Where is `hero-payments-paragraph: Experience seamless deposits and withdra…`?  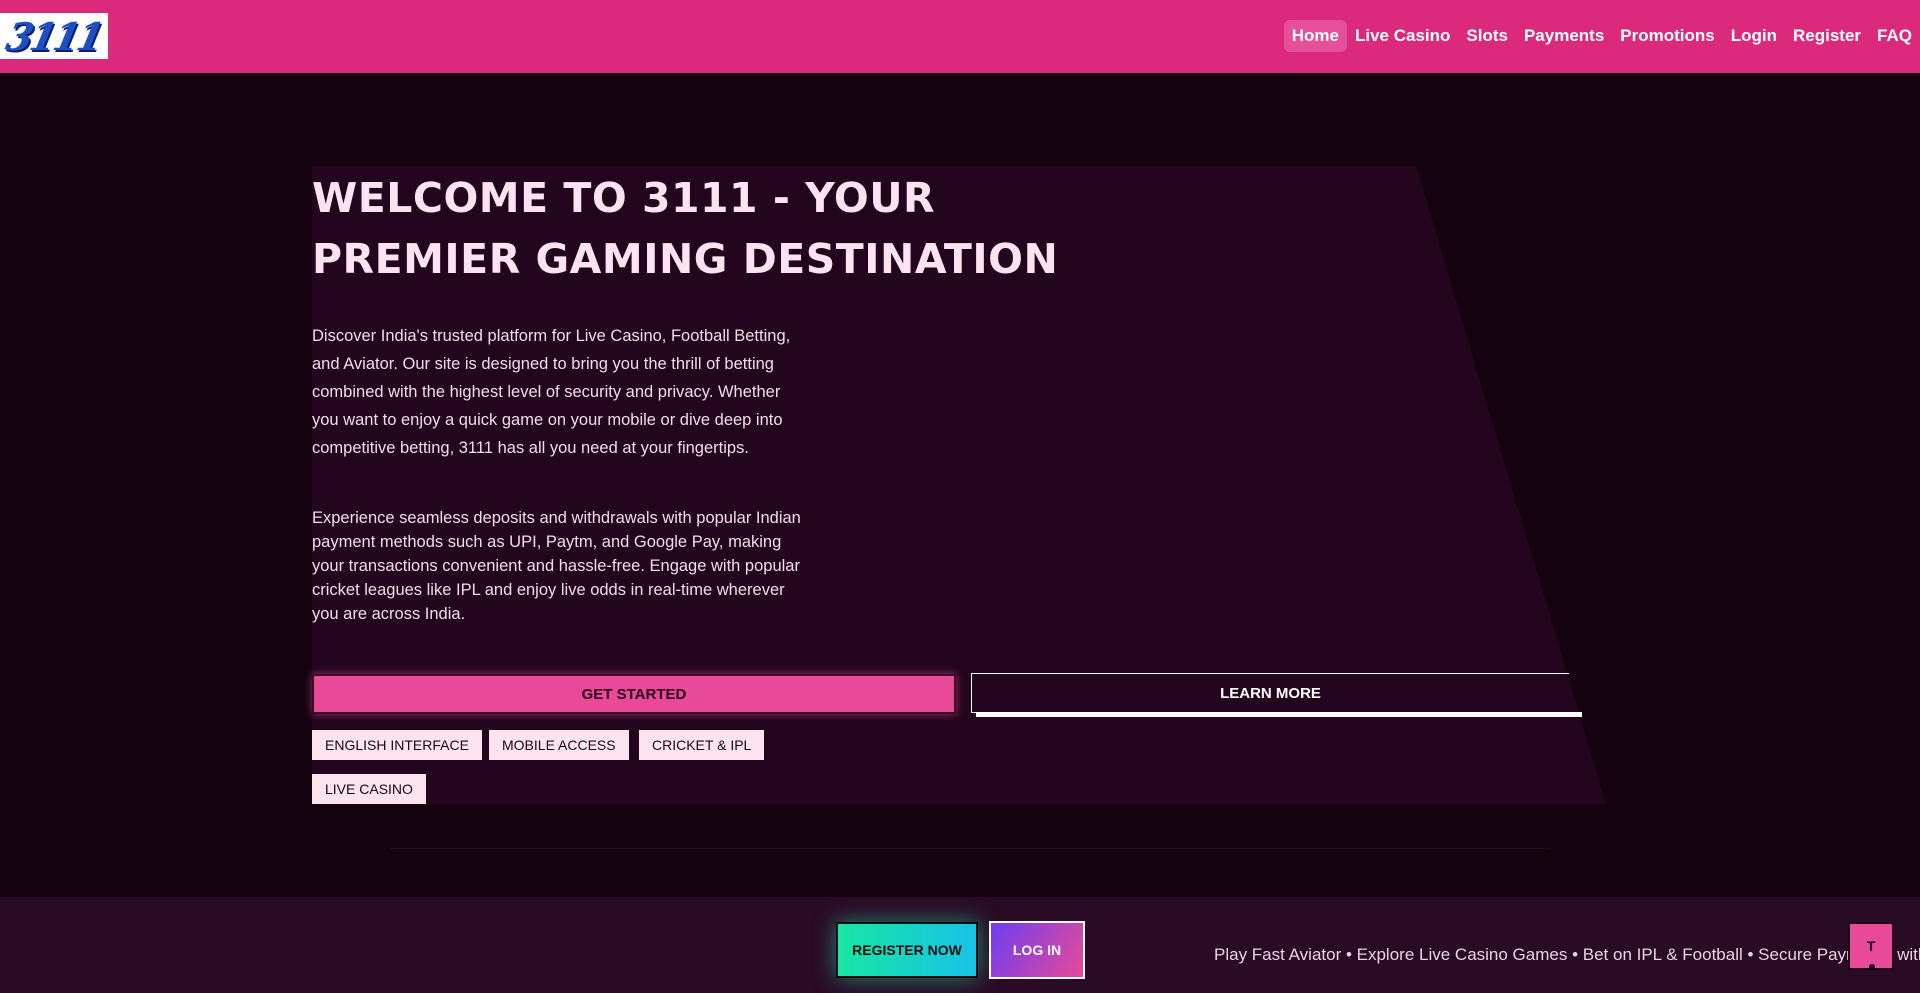
hero-payments-paragraph: Experience seamless deposits and withdra… is located at coordinates (556, 566).